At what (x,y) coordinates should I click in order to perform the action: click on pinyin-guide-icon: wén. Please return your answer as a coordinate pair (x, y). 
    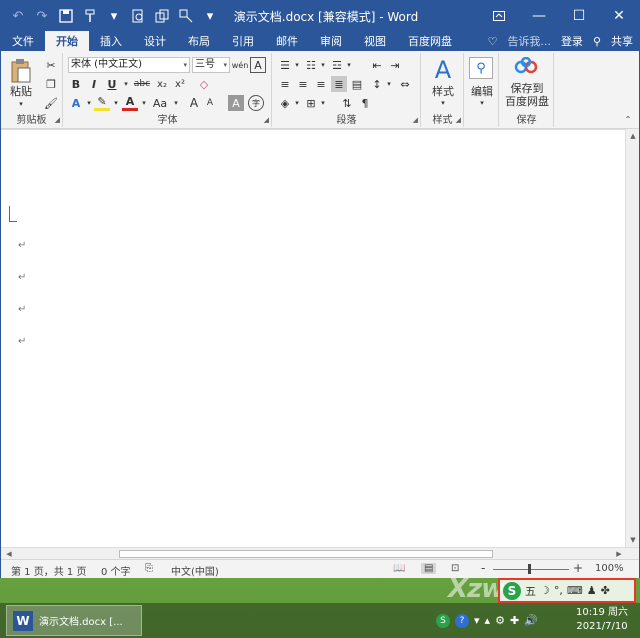
    Looking at the image, I should click on (240, 65).